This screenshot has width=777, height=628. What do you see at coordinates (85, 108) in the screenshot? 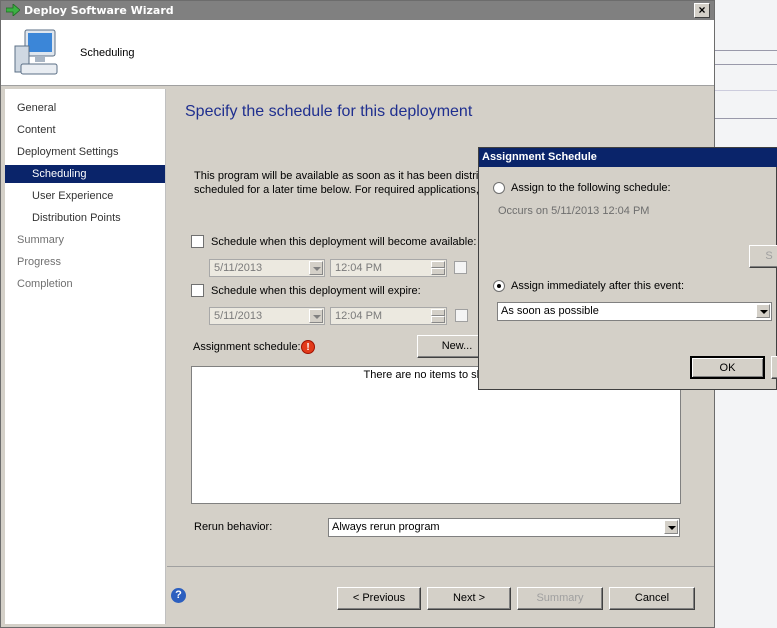
I see `nav-item-general: General` at bounding box center [85, 108].